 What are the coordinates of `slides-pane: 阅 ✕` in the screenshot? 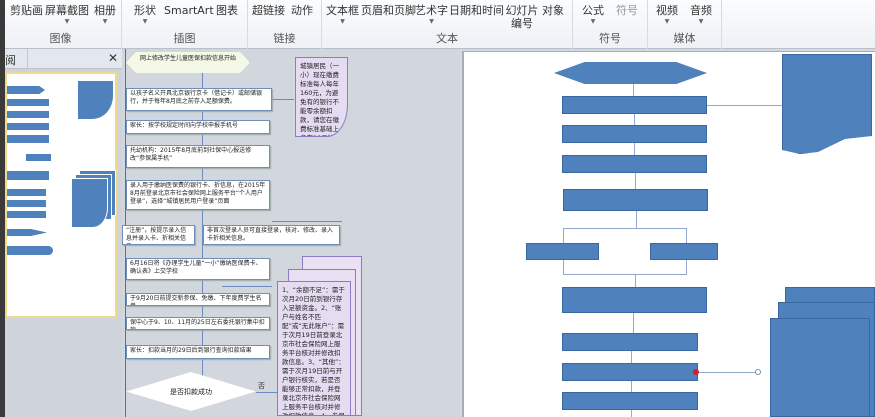 It's located at (63, 233).